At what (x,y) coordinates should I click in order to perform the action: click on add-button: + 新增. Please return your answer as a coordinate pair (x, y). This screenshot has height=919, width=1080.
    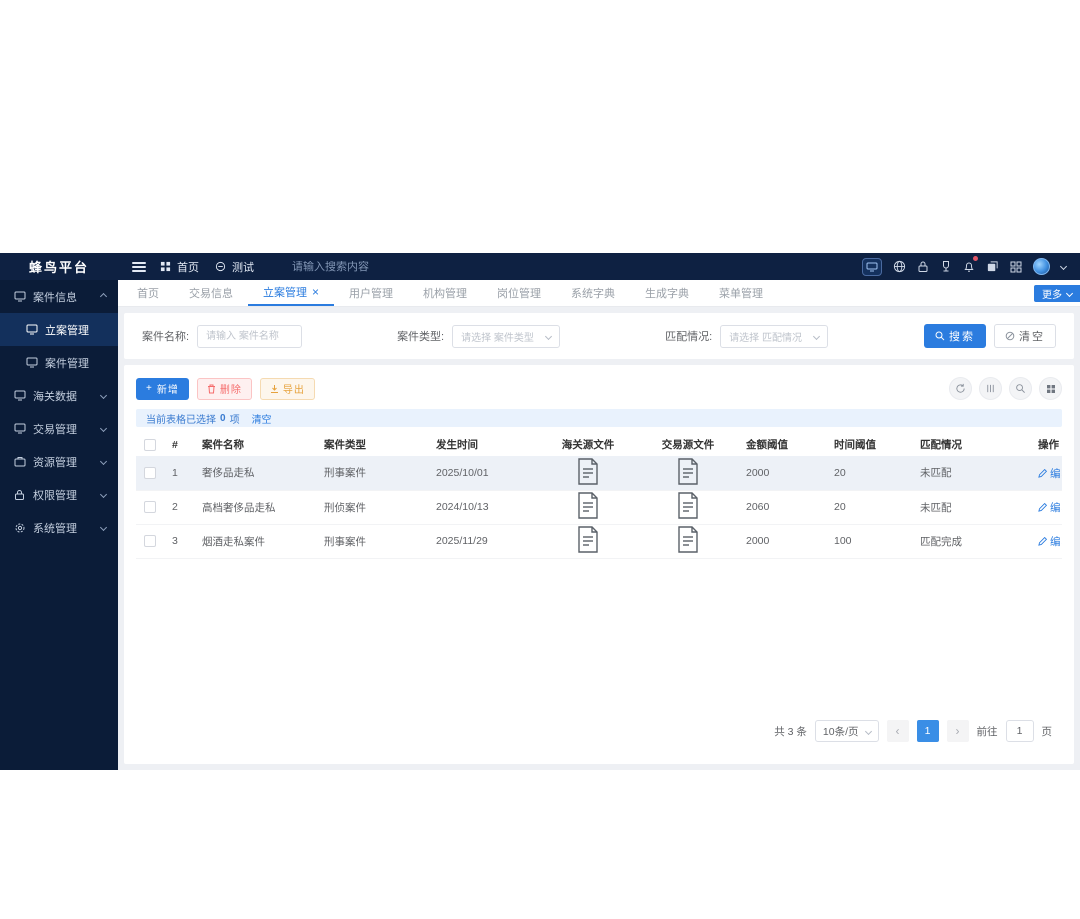
    Looking at the image, I should click on (162, 388).